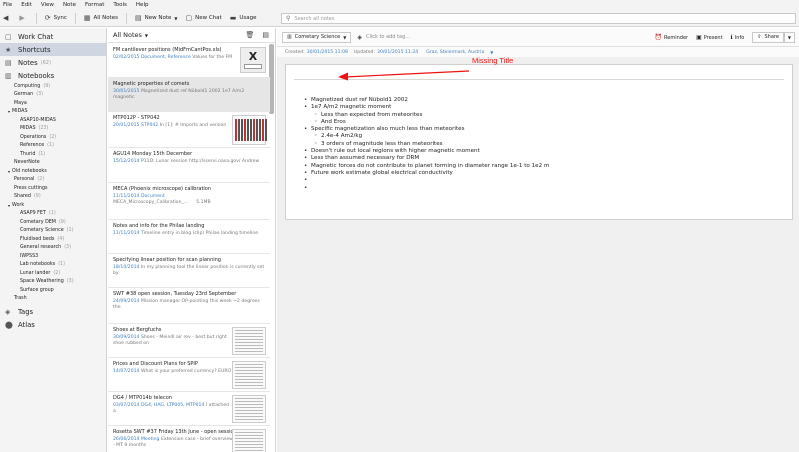 The image size is (799, 452). Describe the element at coordinates (53, 86) in the screenshot. I see `sidebar-item-computing: Computing (9)` at that location.